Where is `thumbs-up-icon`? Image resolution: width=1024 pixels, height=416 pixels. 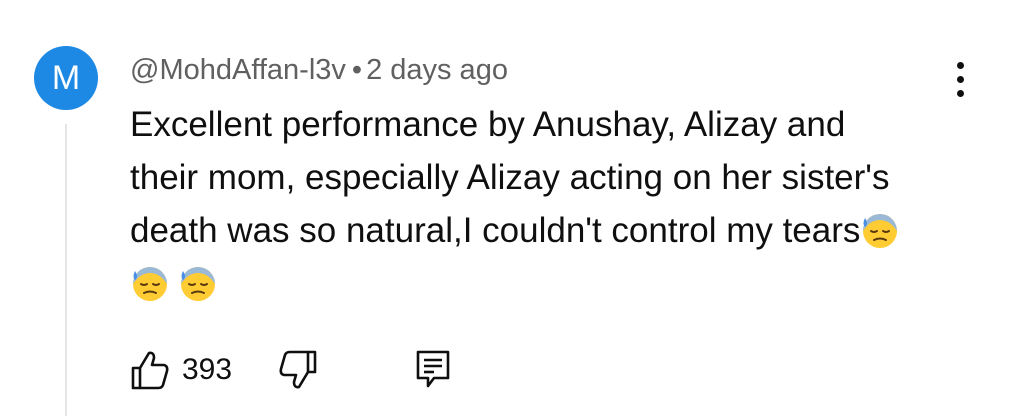 thumbs-up-icon is located at coordinates (150, 370).